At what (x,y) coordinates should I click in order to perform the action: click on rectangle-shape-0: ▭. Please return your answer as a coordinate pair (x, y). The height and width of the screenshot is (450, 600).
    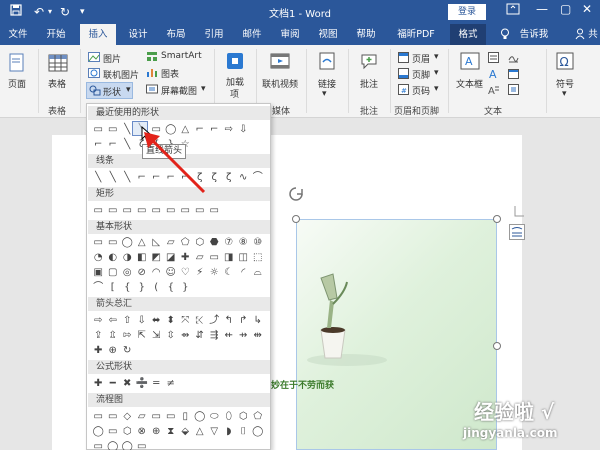
    Looking at the image, I should click on (98, 211).